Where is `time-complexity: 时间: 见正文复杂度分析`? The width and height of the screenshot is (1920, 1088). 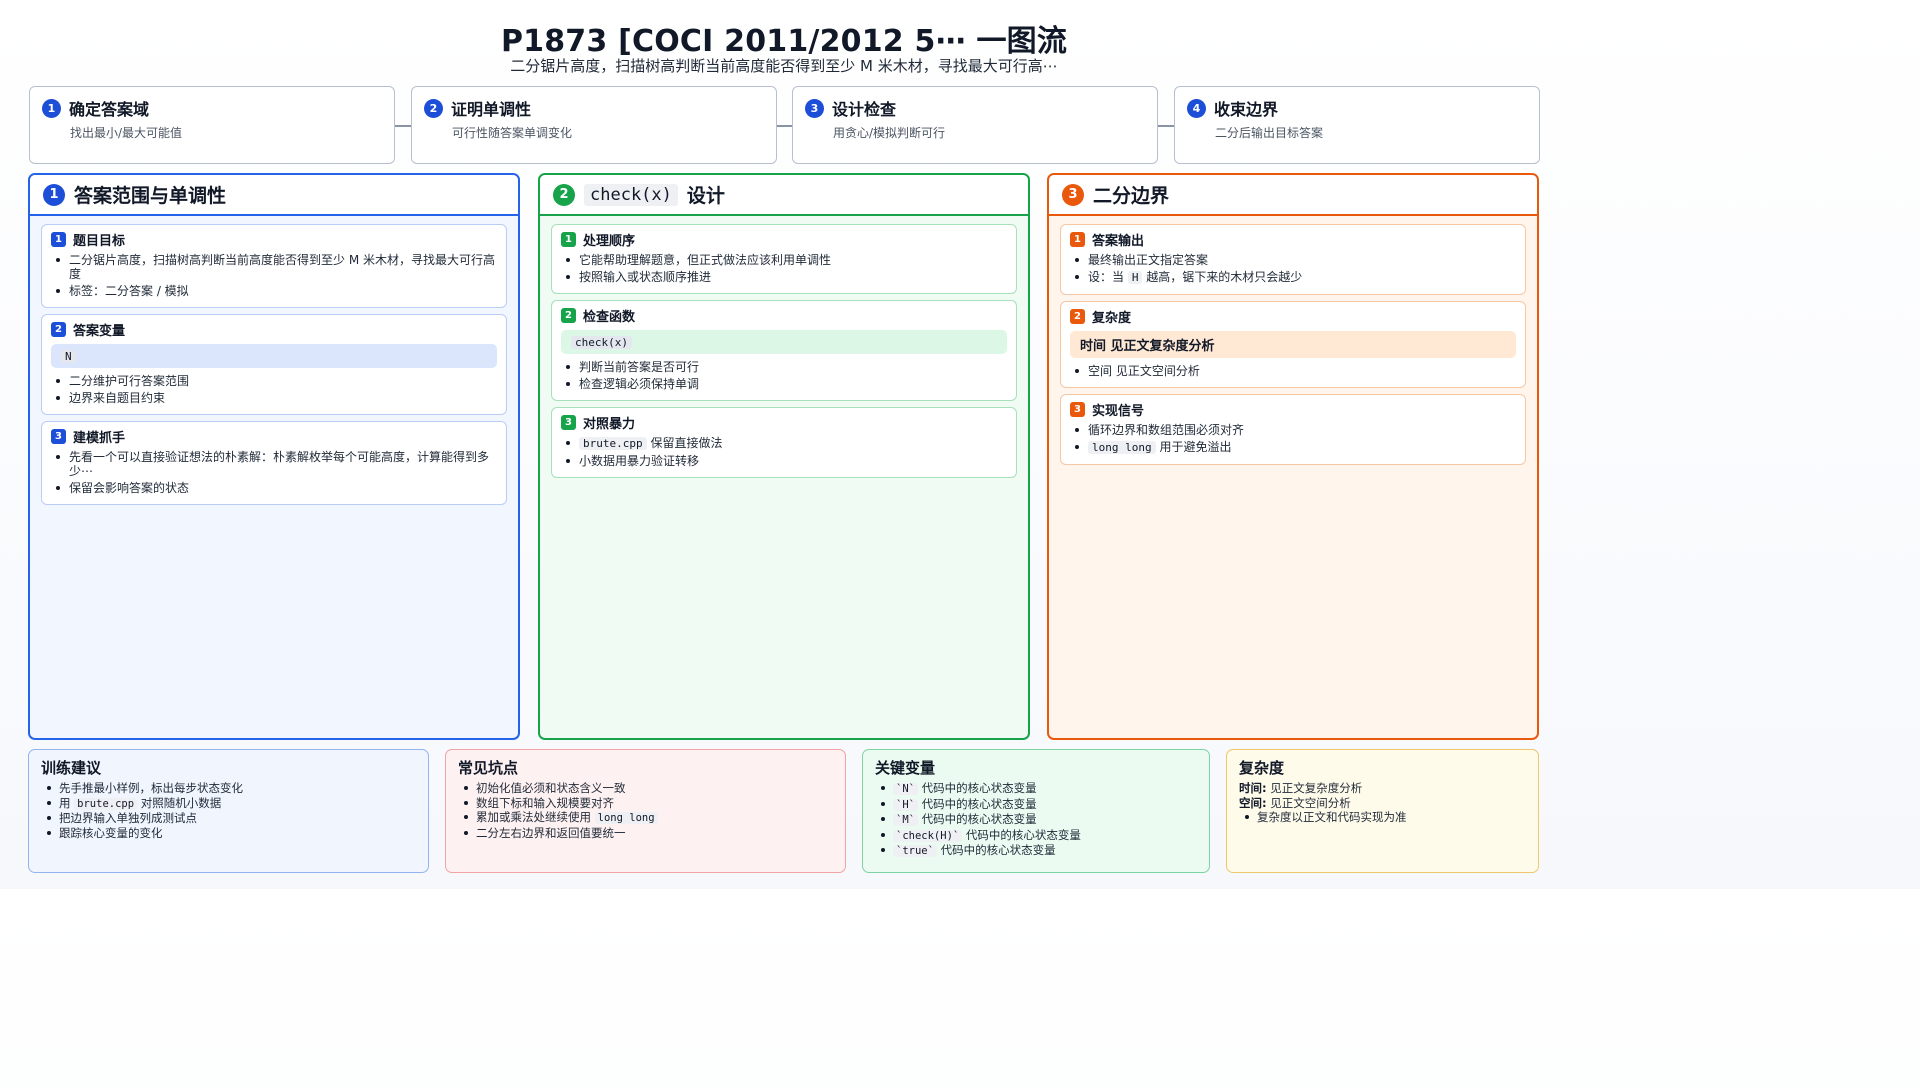 time-complexity: 时间: 见正文复杂度分析 is located at coordinates (1383, 788).